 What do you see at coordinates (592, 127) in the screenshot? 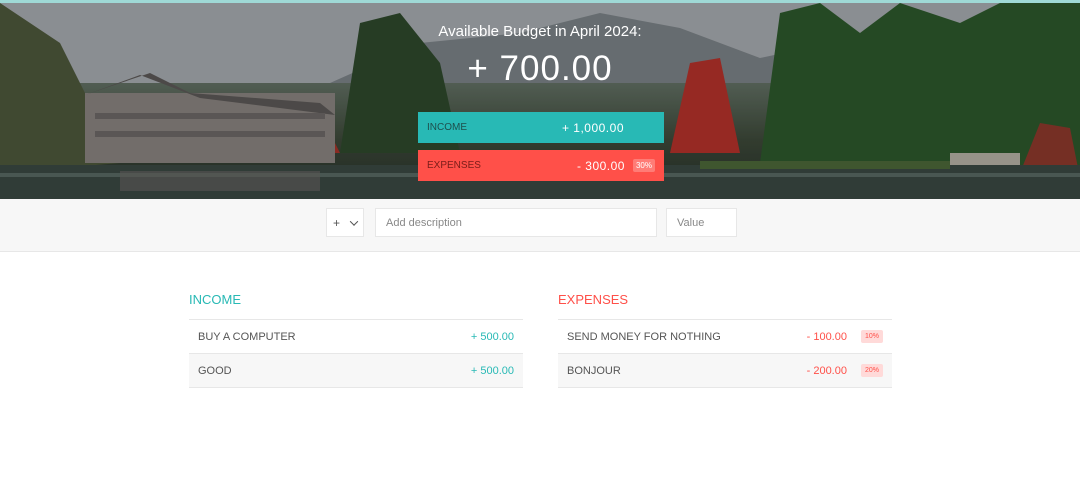
I see `income-summary-value: + 1,000.00` at bounding box center [592, 127].